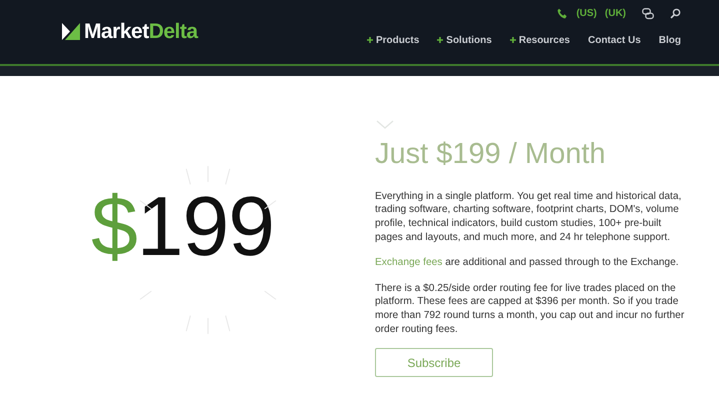  Describe the element at coordinates (586, 13) in the screenshot. I see `region-link: (US)` at that location.